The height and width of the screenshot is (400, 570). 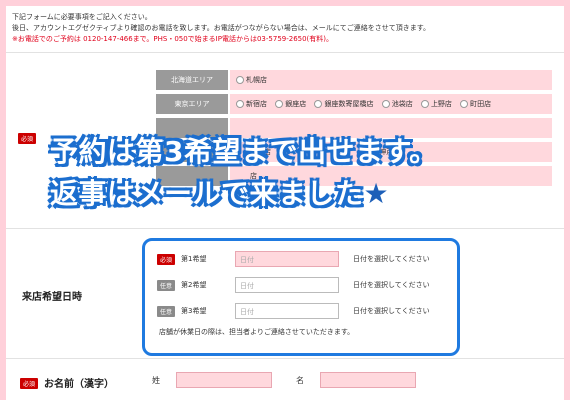 I want to click on store-required-badge: 必須, so click(x=27, y=137).